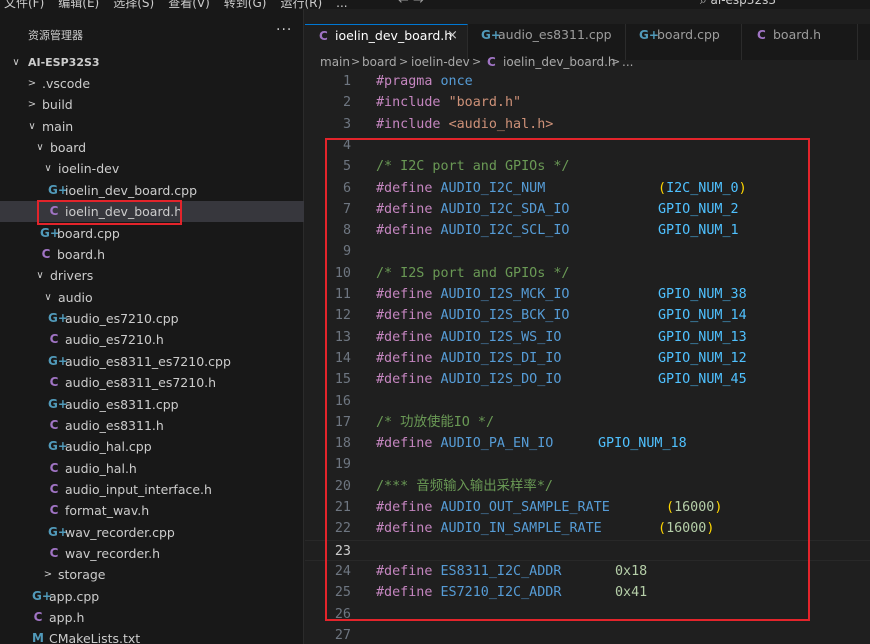  Describe the element at coordinates (88, 233) in the screenshot. I see `tree-label: board.cpp` at that location.